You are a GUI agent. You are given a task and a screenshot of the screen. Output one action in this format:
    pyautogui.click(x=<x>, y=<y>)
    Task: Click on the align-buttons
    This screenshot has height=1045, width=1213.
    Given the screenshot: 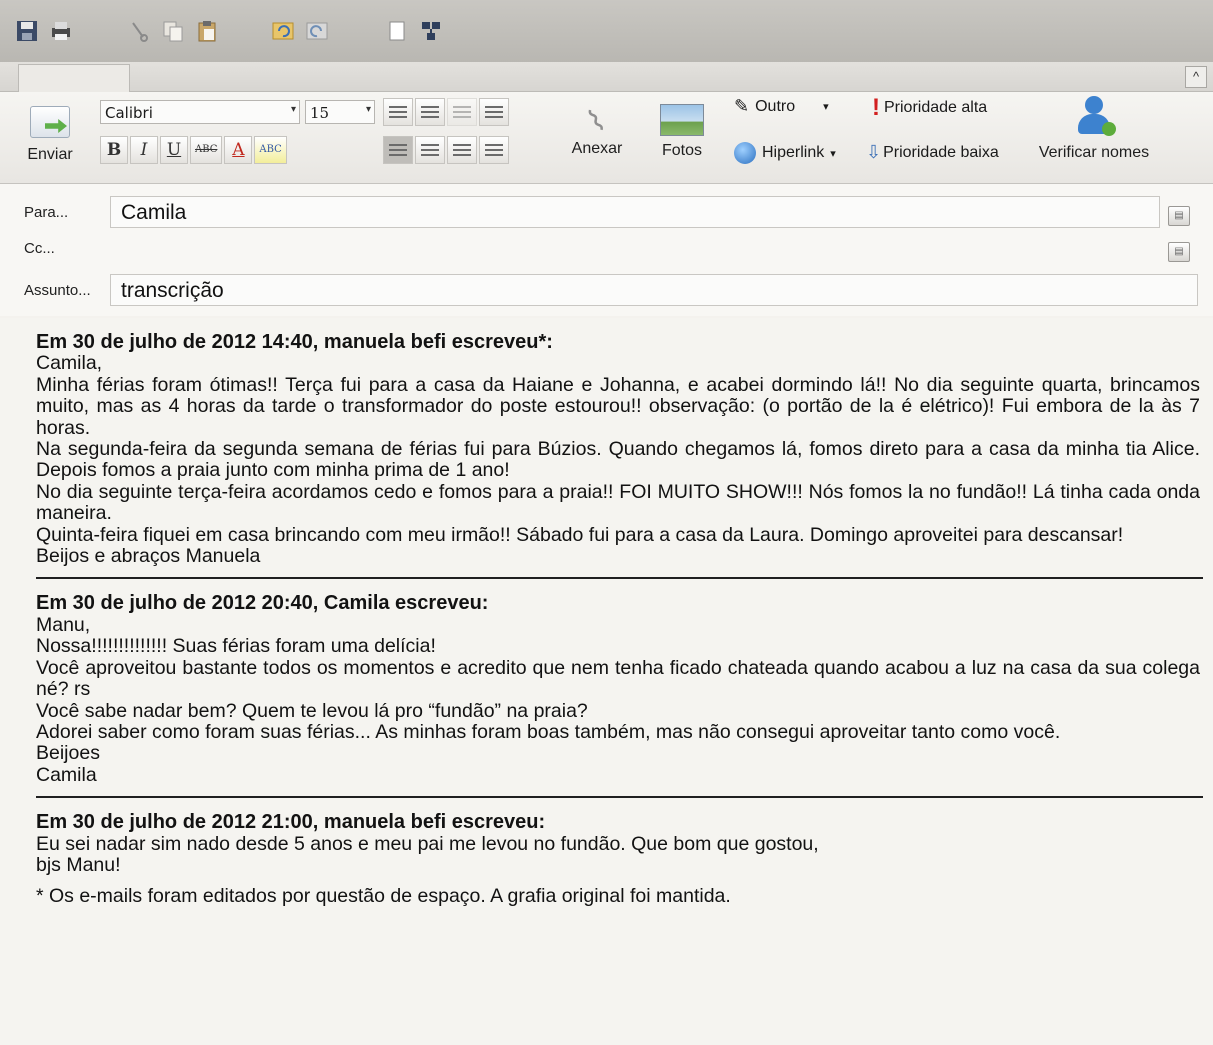 What is the action you would take?
    pyautogui.click(x=446, y=150)
    